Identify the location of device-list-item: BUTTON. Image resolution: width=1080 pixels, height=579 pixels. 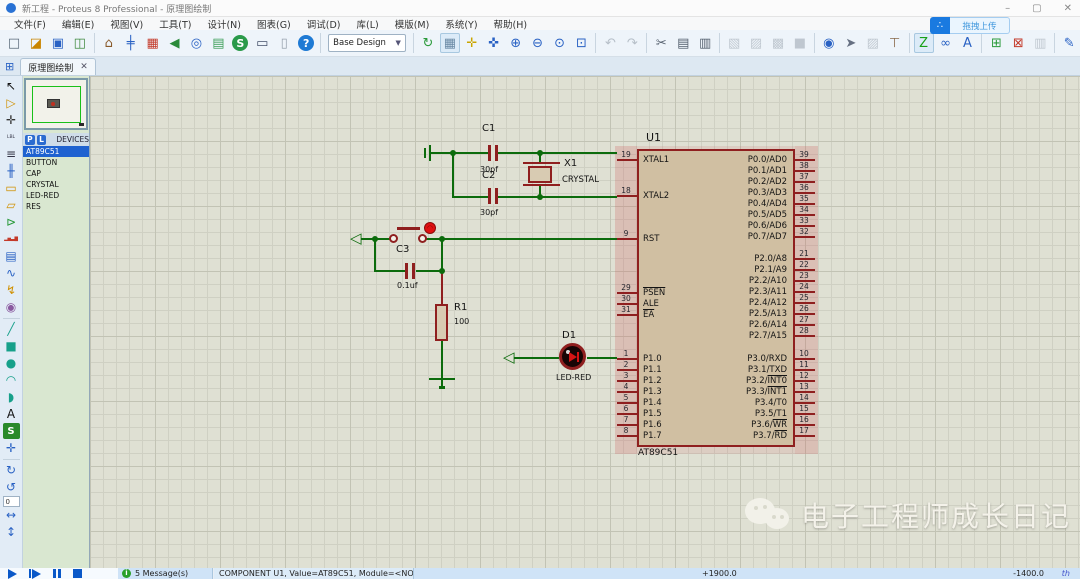
(56, 162).